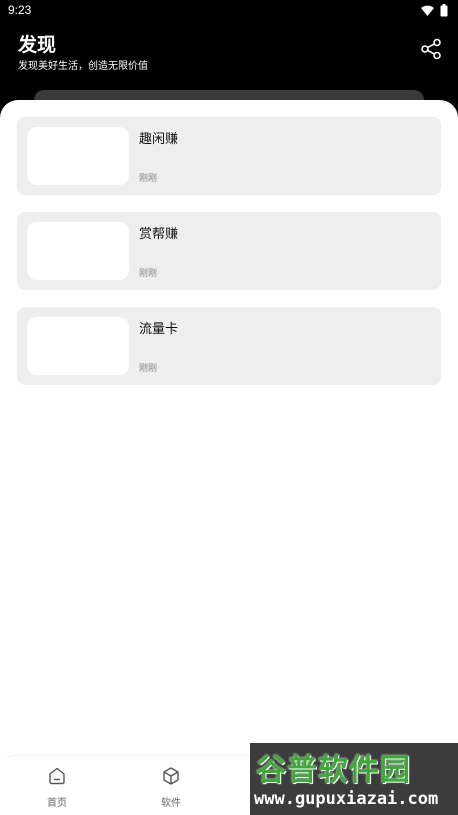  Describe the element at coordinates (20, 10) in the screenshot. I see `status-time: 9:23` at that location.